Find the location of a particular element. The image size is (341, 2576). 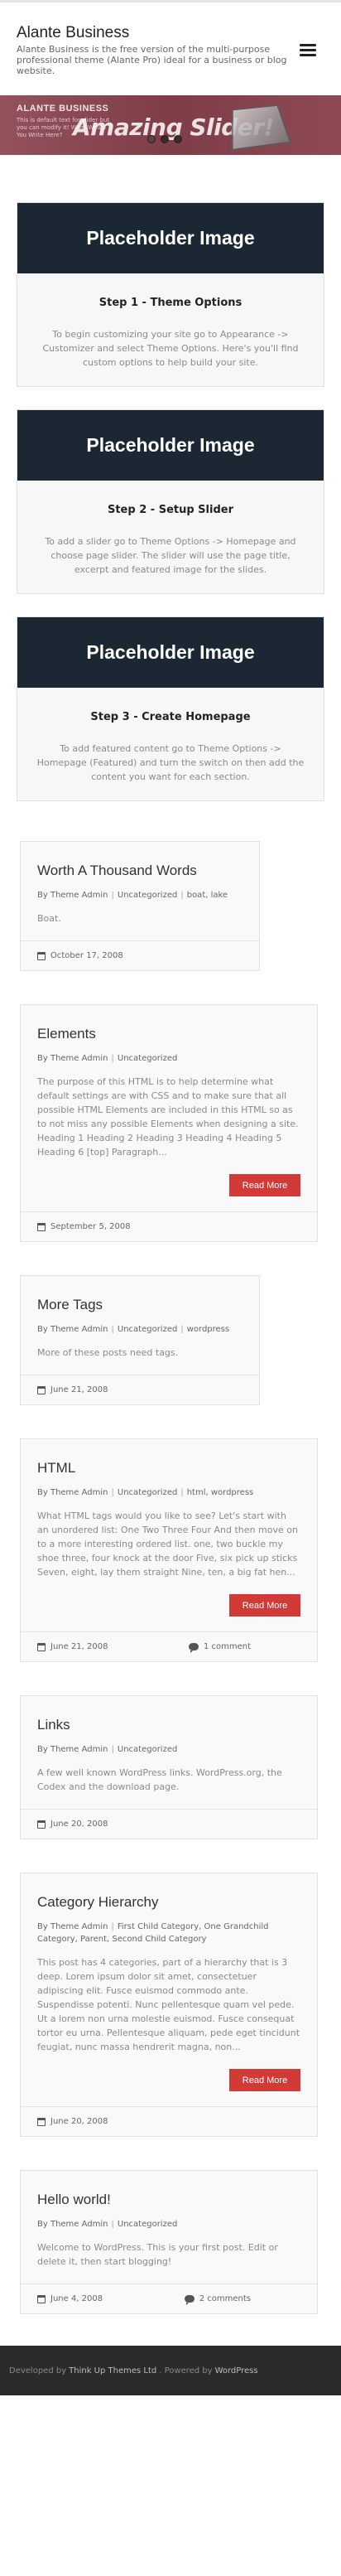

post-date: October 17, 2008 is located at coordinates (140, 955).